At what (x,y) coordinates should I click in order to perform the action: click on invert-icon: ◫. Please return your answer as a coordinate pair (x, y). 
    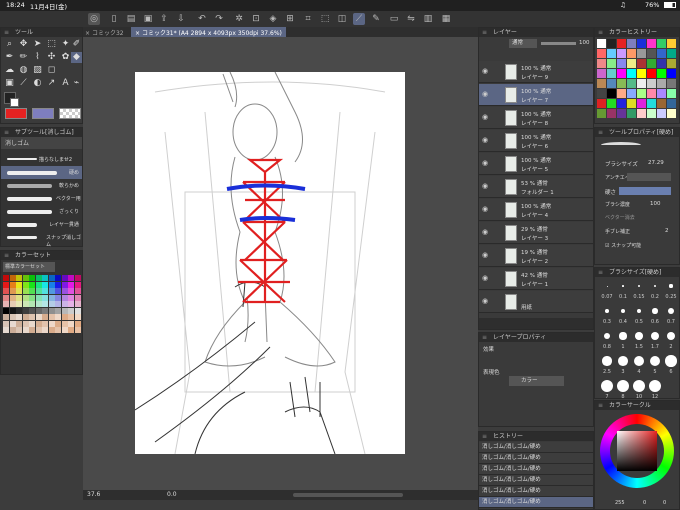
    Looking at the image, I should click on (342, 19).